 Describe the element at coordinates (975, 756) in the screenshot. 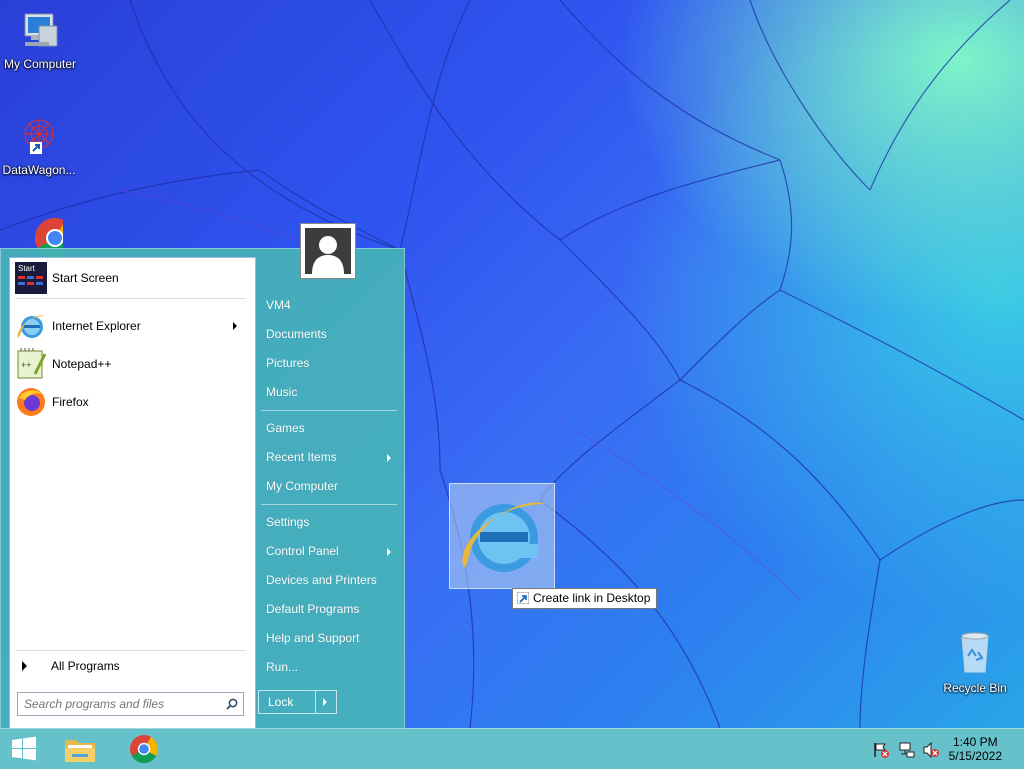

I see `clock-date: 5/15/2022` at that location.